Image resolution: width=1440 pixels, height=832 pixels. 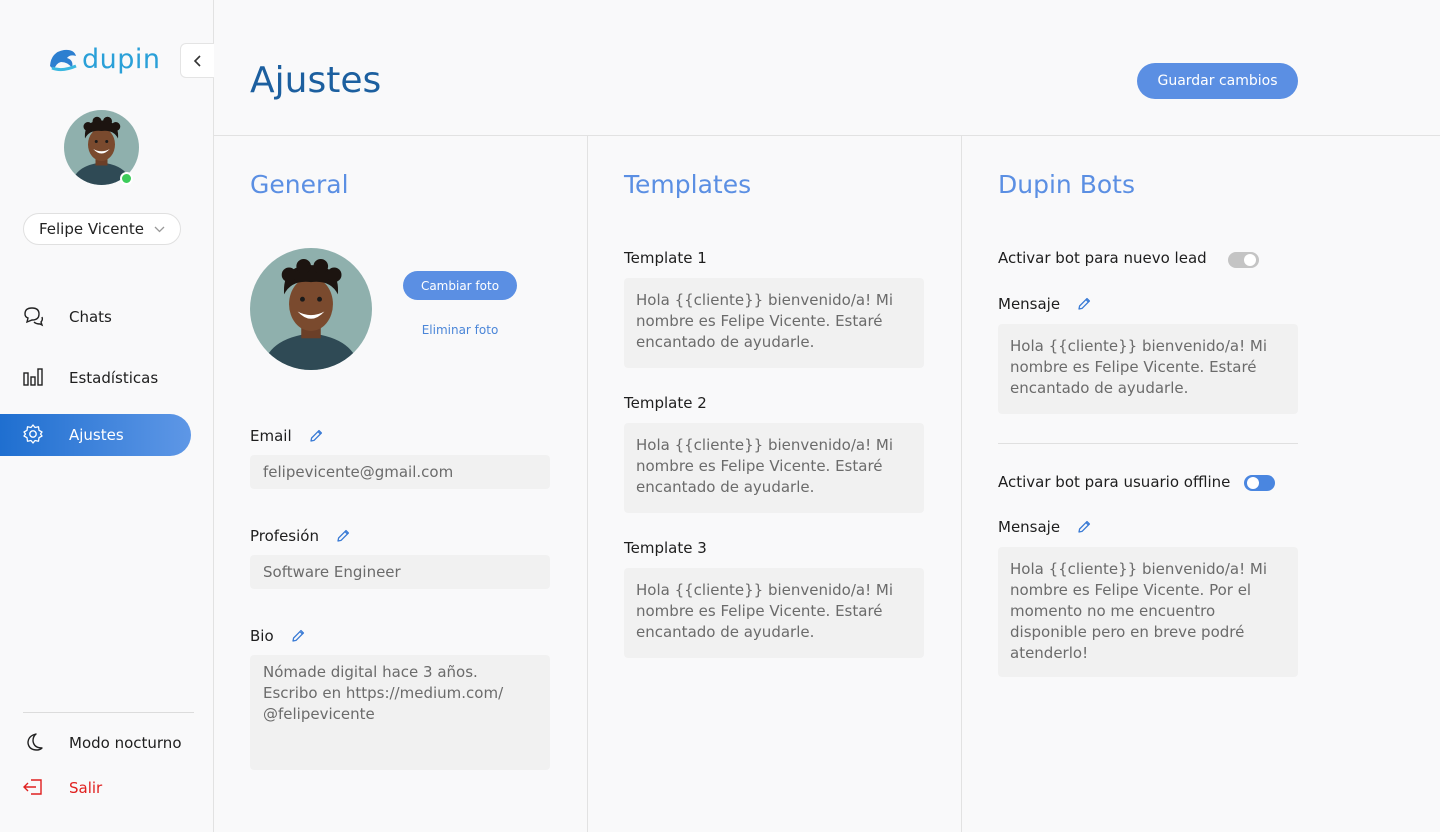 I want to click on template-label: Template 1, so click(x=665, y=258).